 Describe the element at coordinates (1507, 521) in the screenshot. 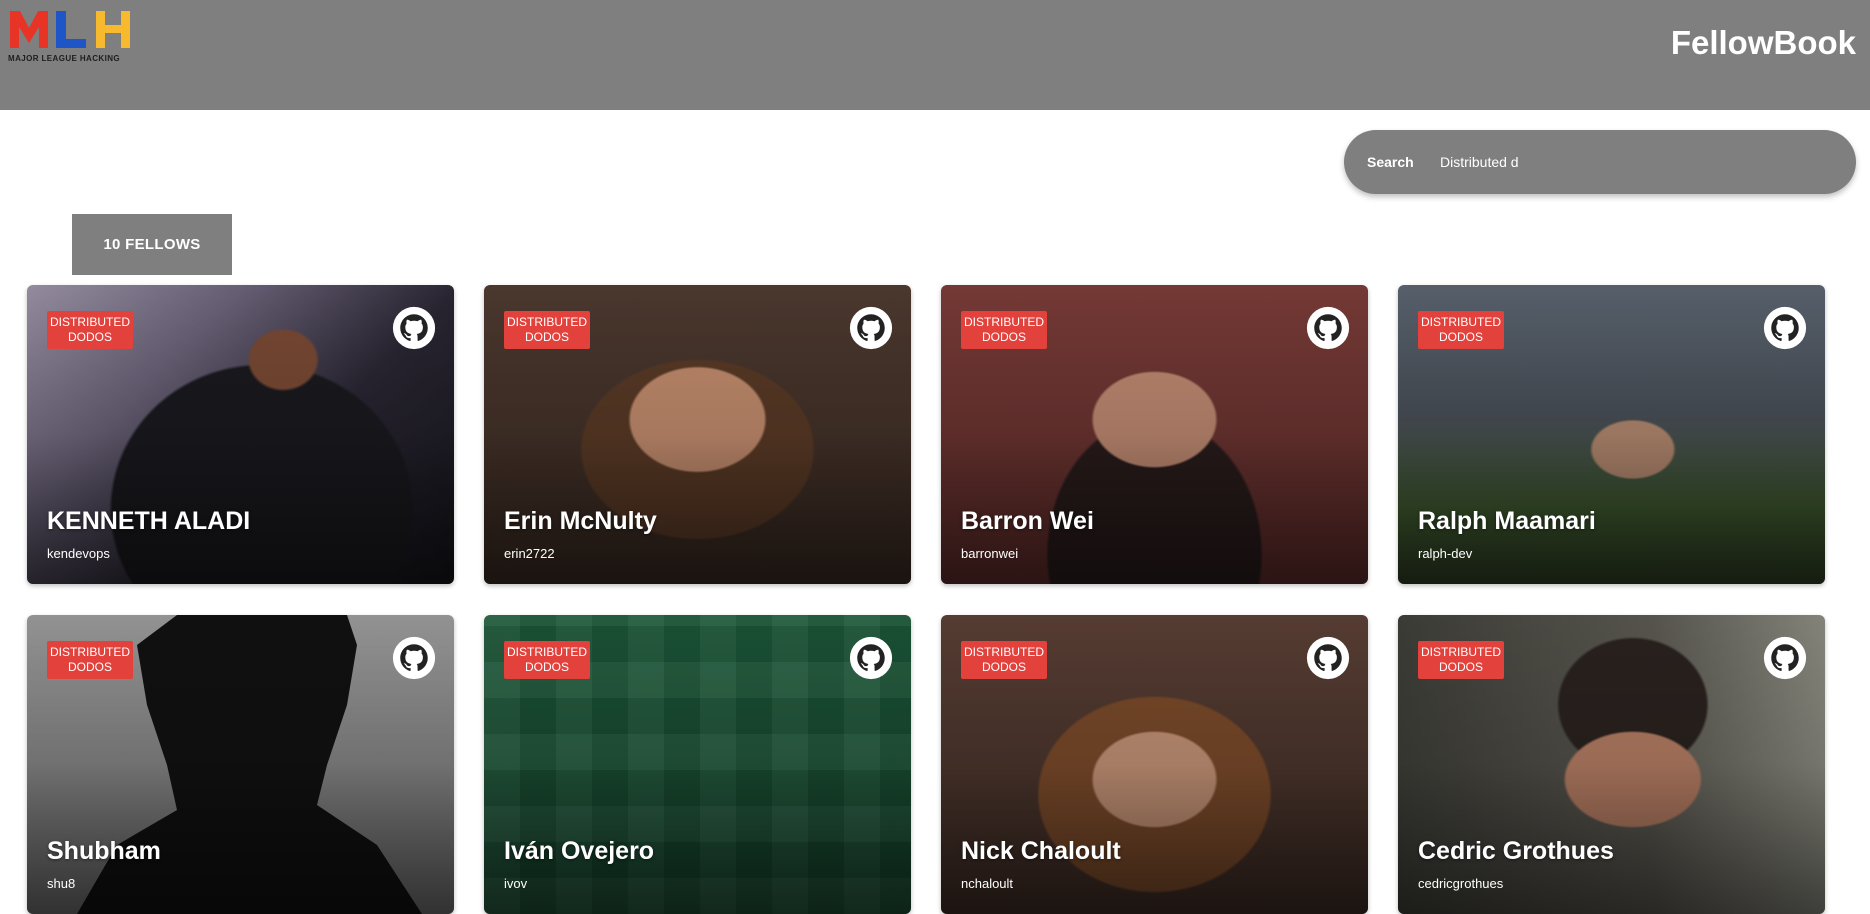

I see `fellow-name: Ralph Maamari` at that location.